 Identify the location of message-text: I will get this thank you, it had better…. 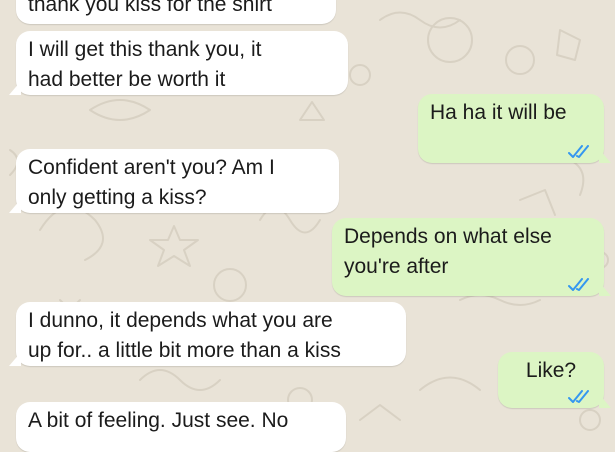
(145, 64).